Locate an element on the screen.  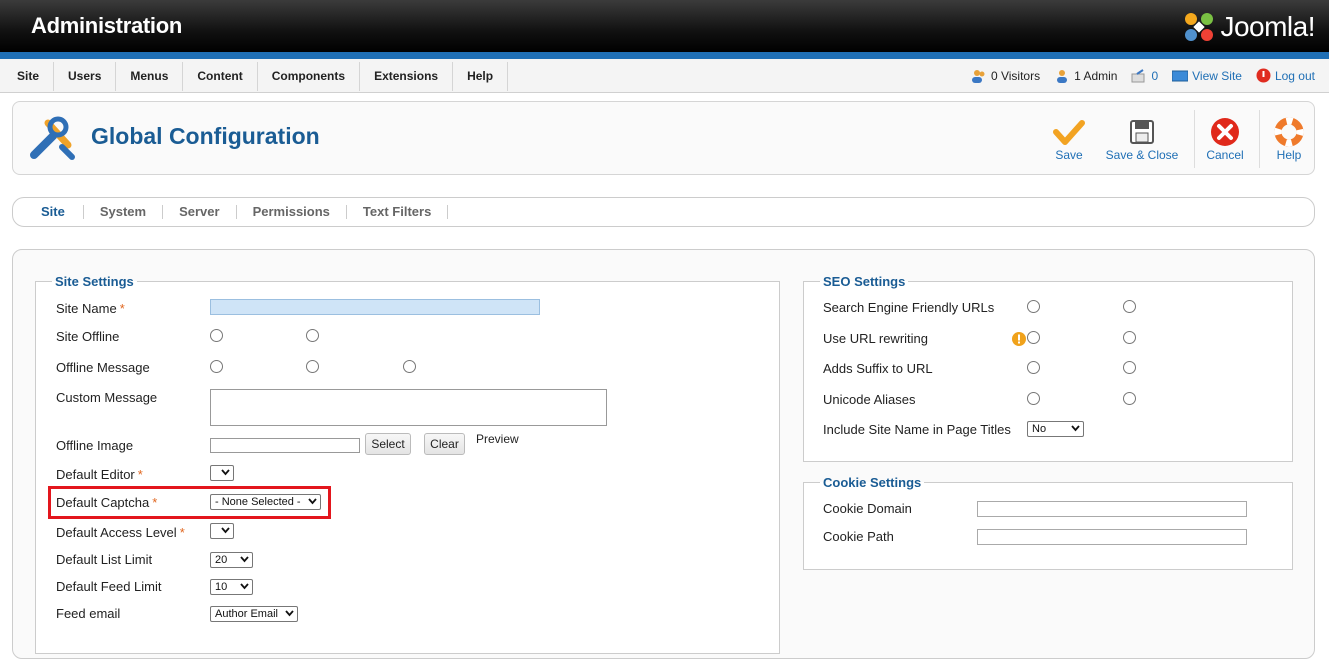
suffix-radio-yes is located at coordinates (1033, 367).